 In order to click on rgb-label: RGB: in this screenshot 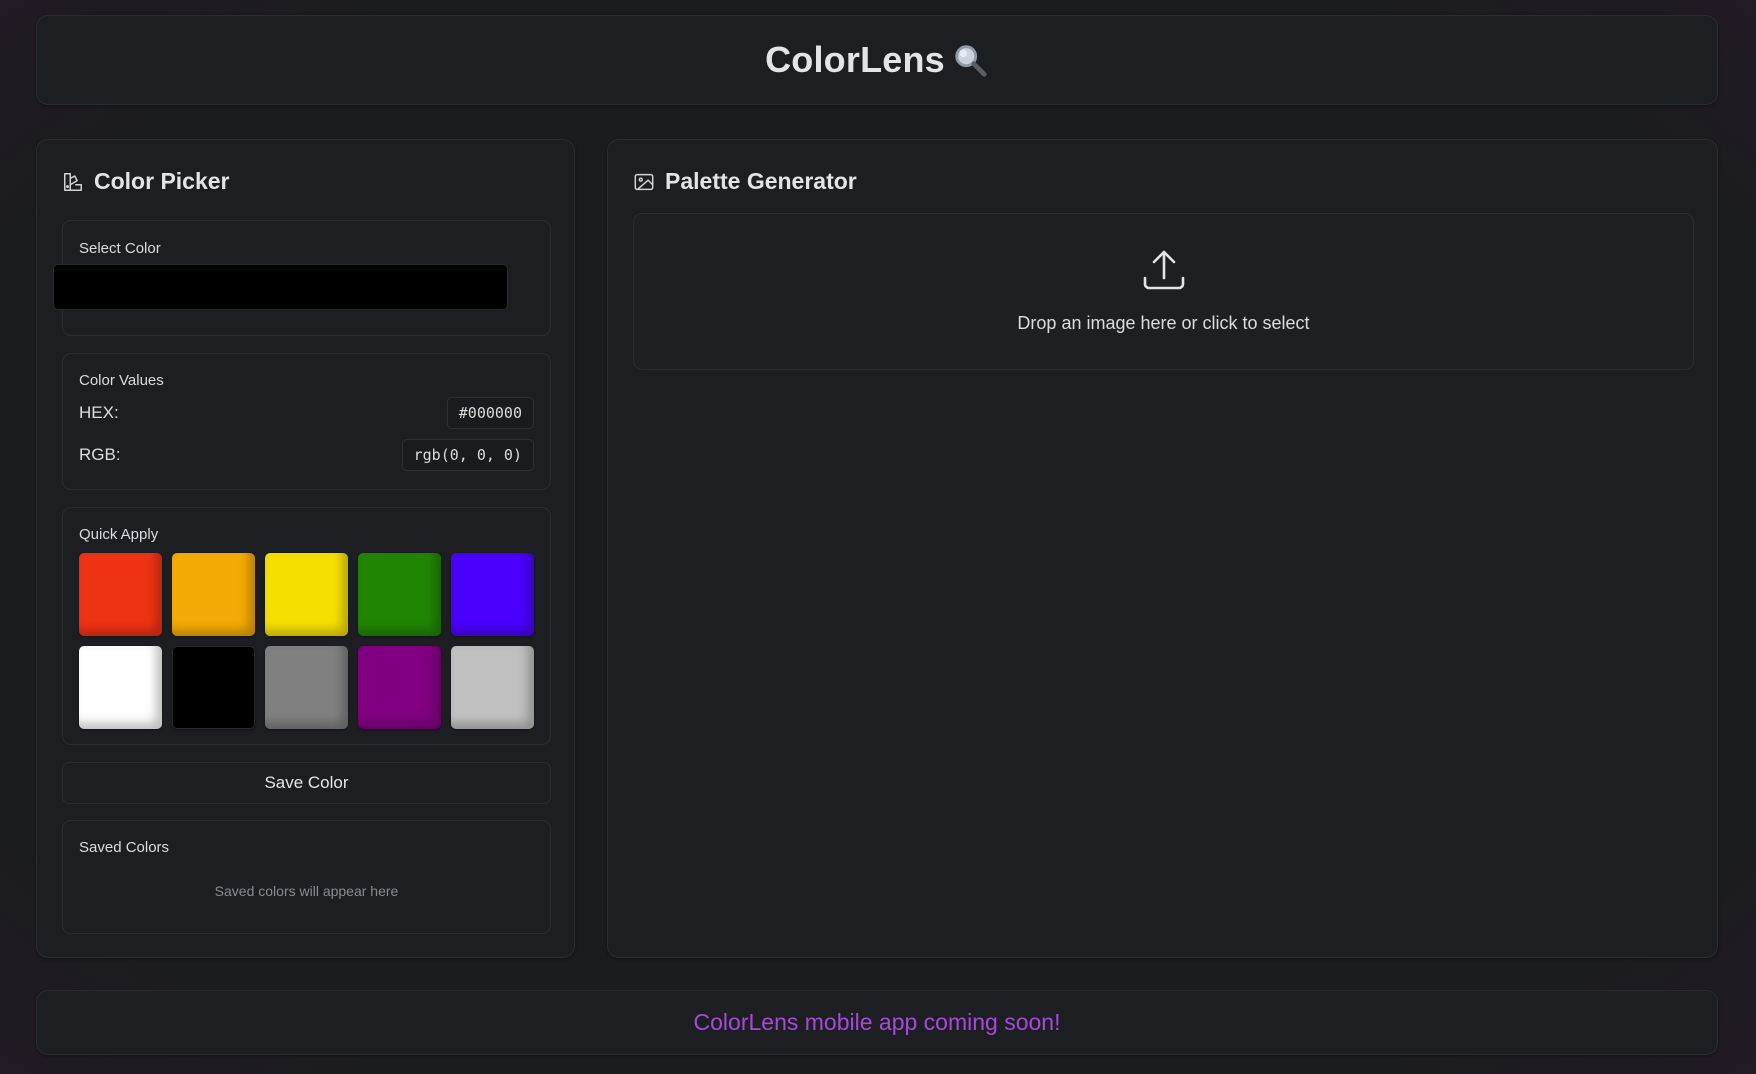, I will do `click(100, 454)`.